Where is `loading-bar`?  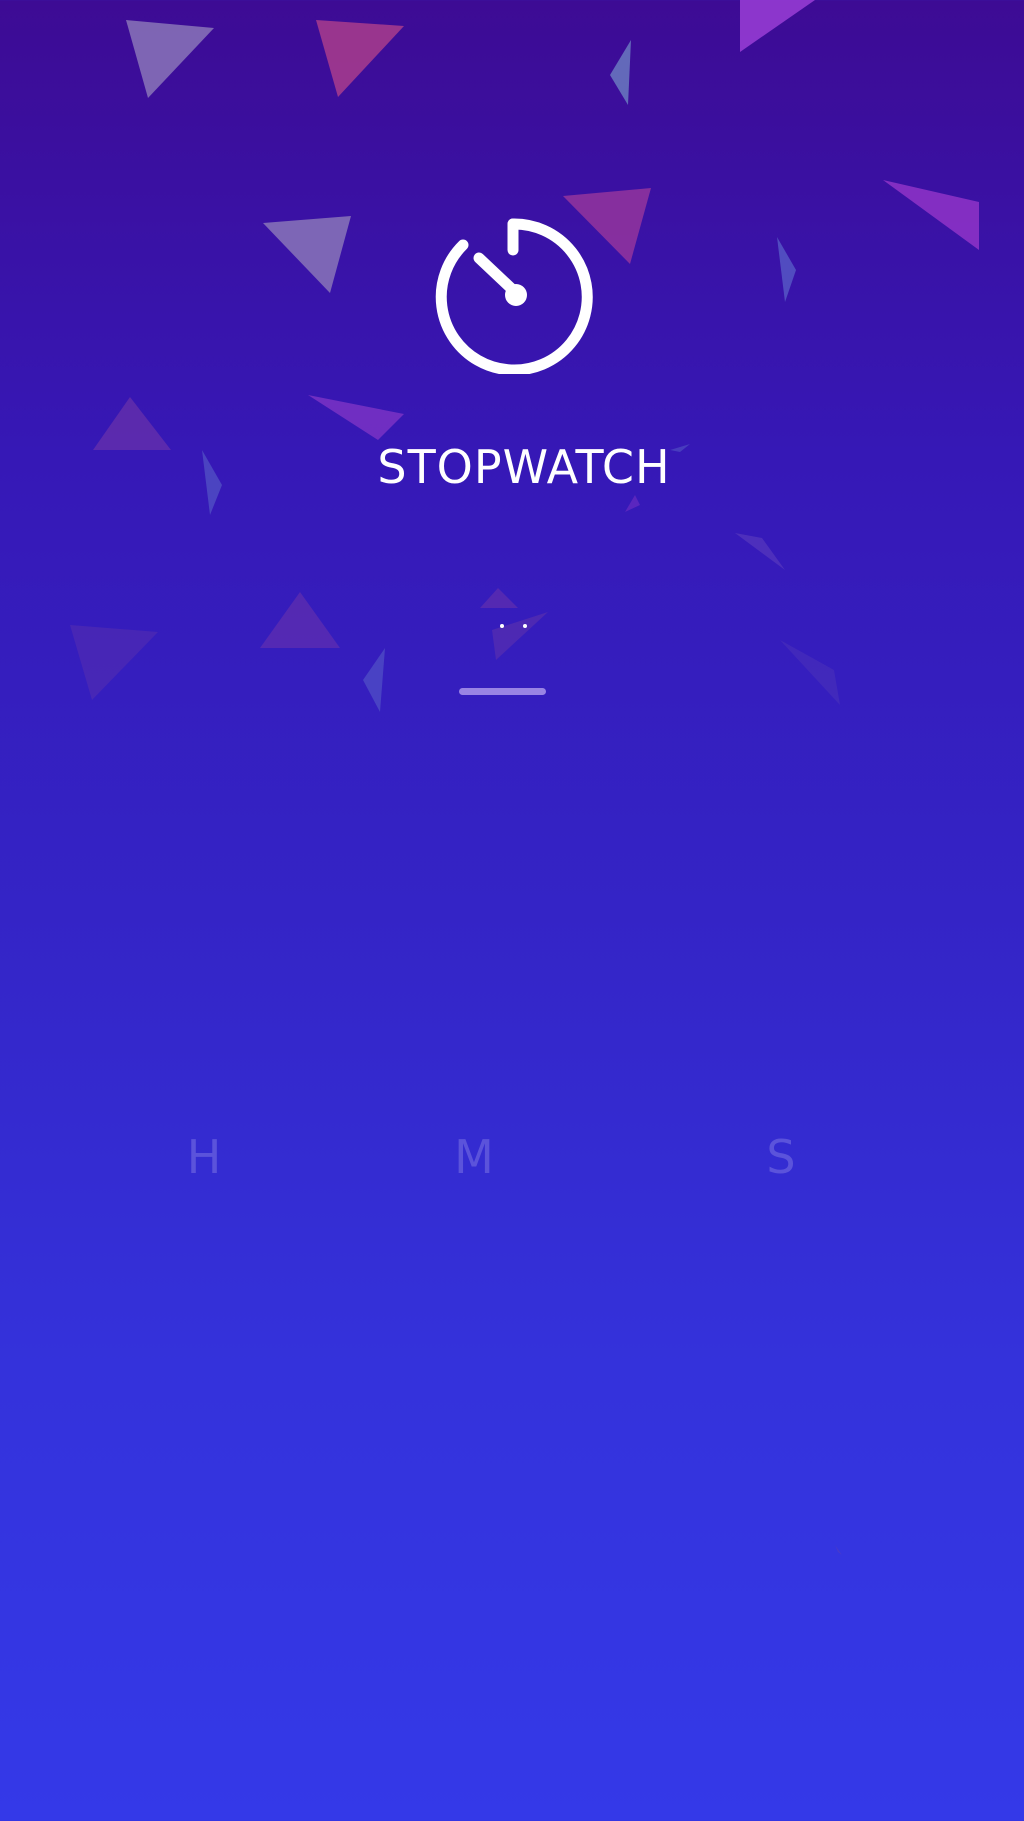 loading-bar is located at coordinates (502, 691).